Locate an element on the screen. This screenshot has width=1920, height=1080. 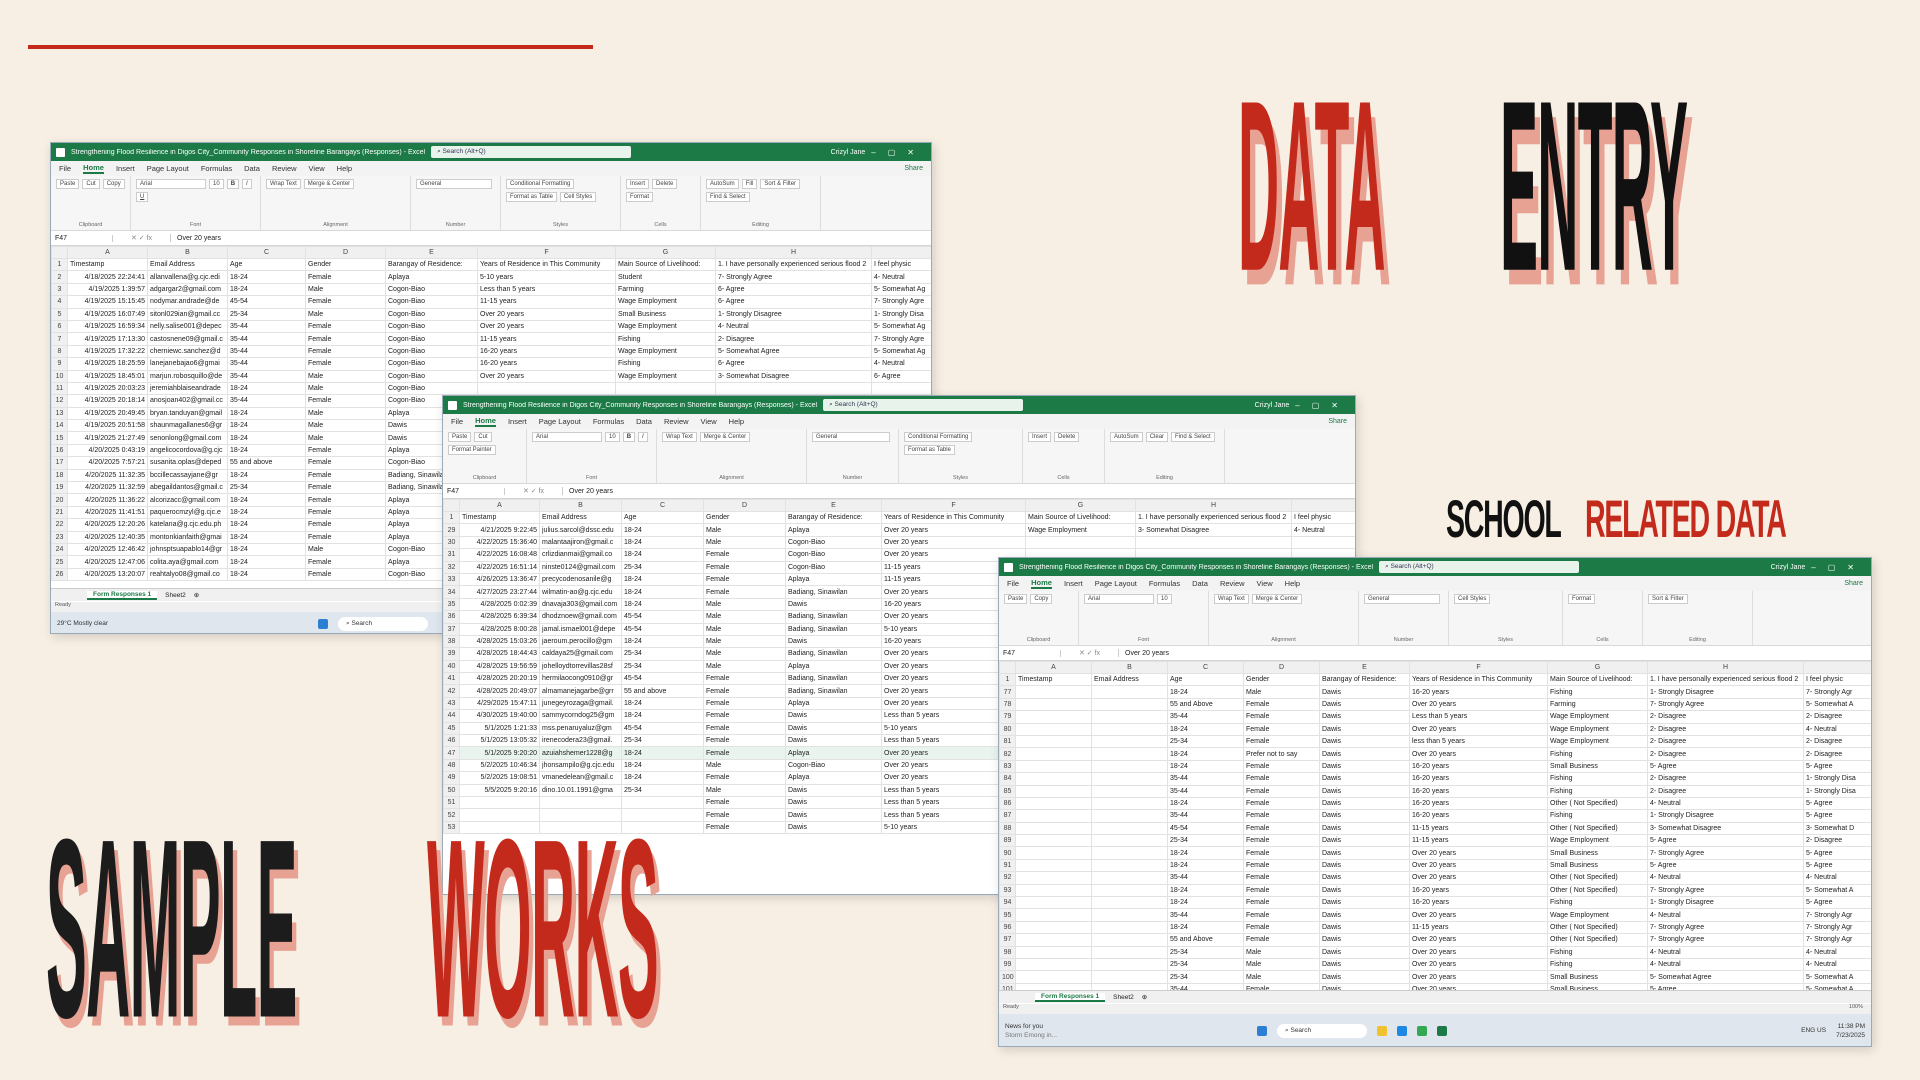
table-cell: 4/28/2025 15:03:26 is located at coordinates (499, 641).